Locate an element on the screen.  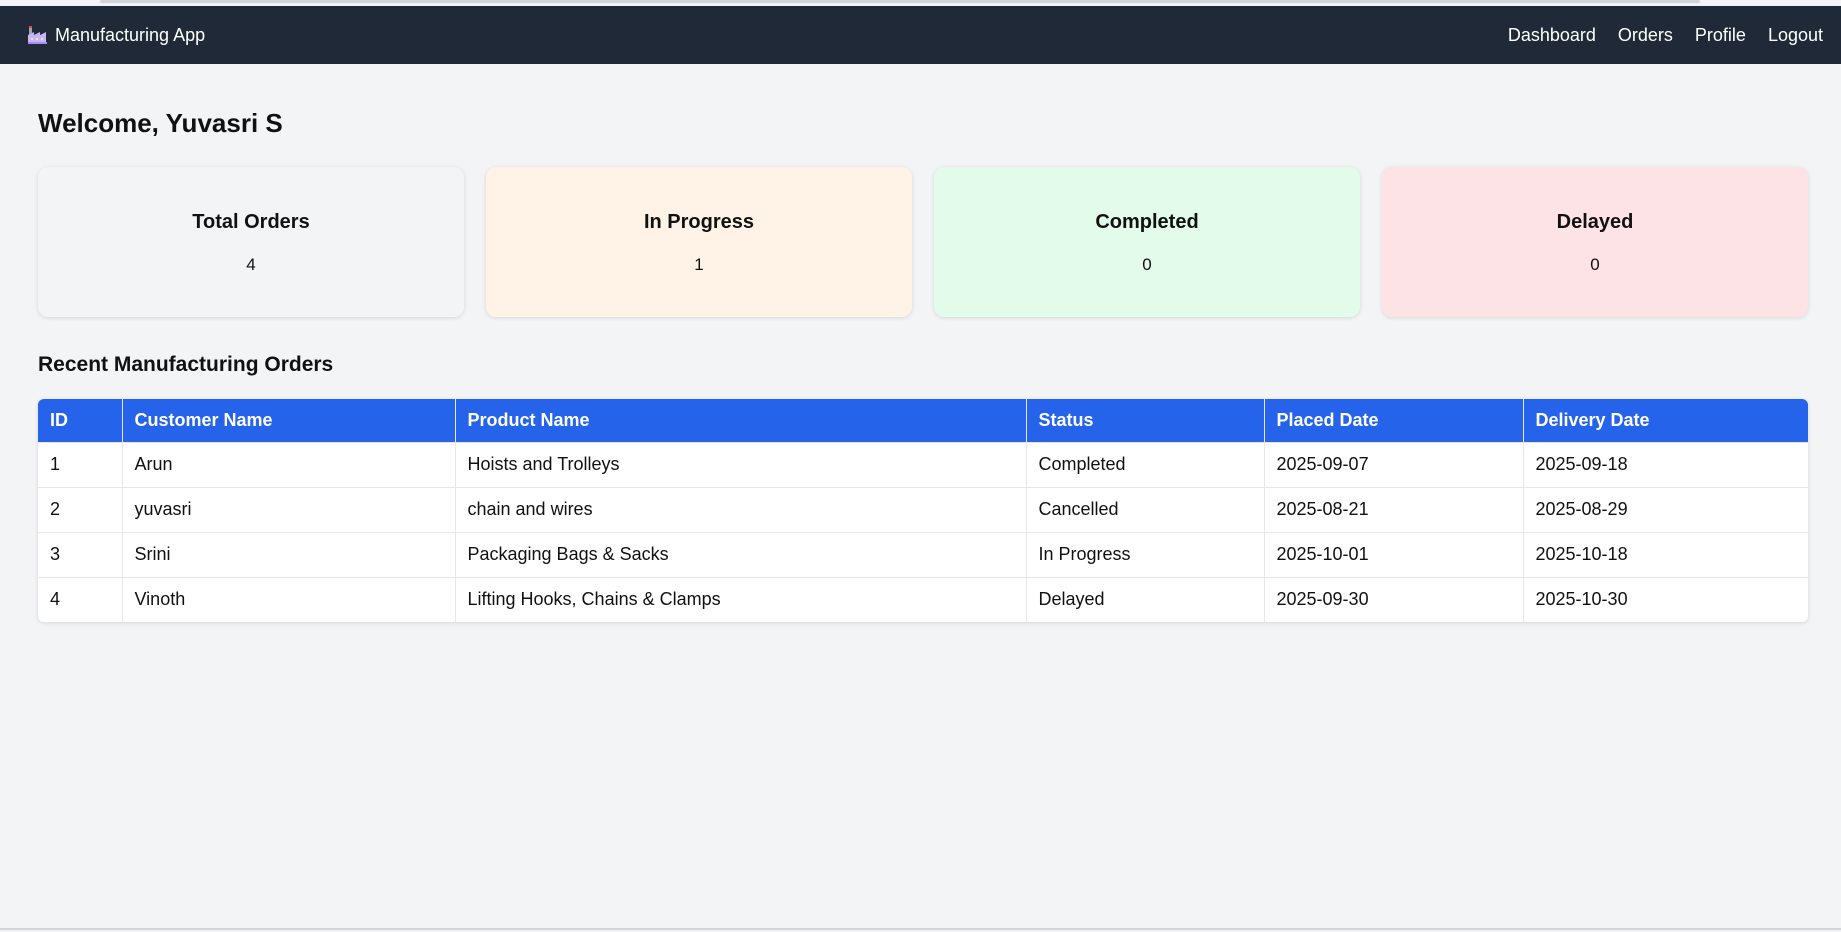
cell-id: 4 is located at coordinates (80, 599).